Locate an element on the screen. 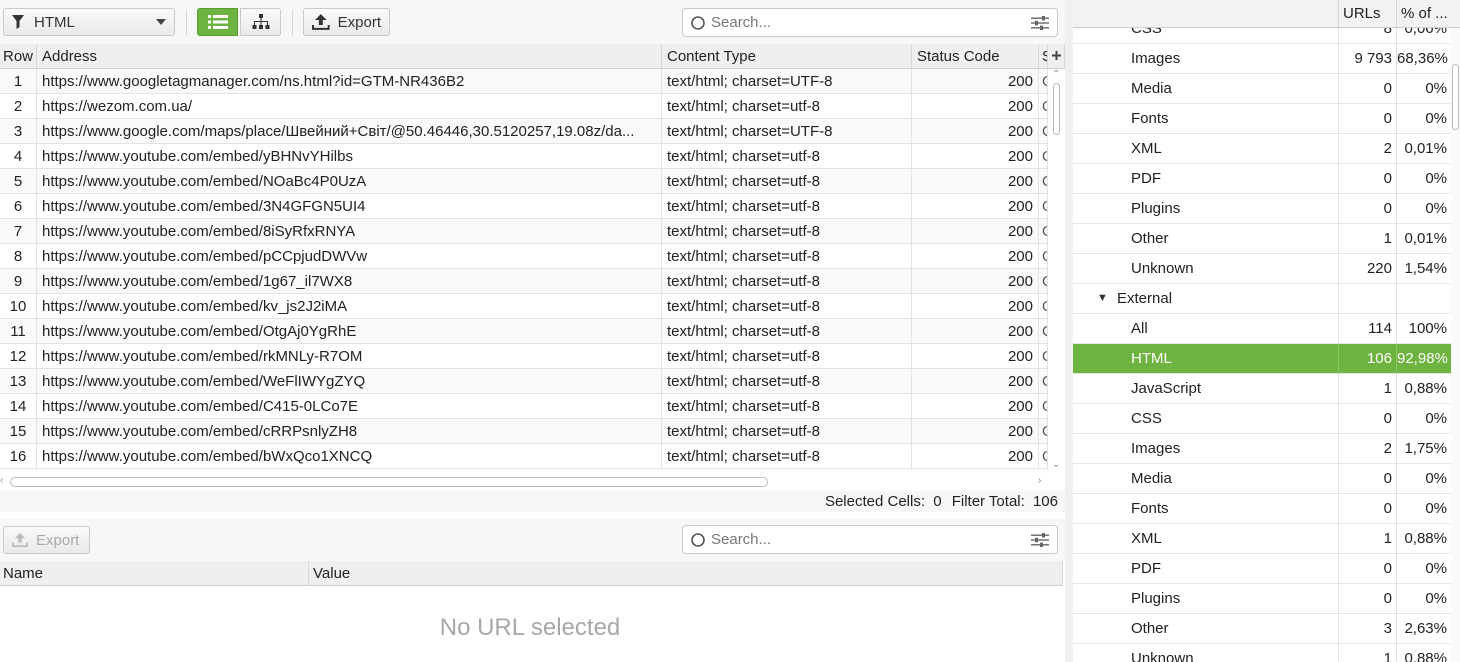 The width and height of the screenshot is (1460, 662). overview-row: Plugins 0 0% is located at coordinates (1262, 209).